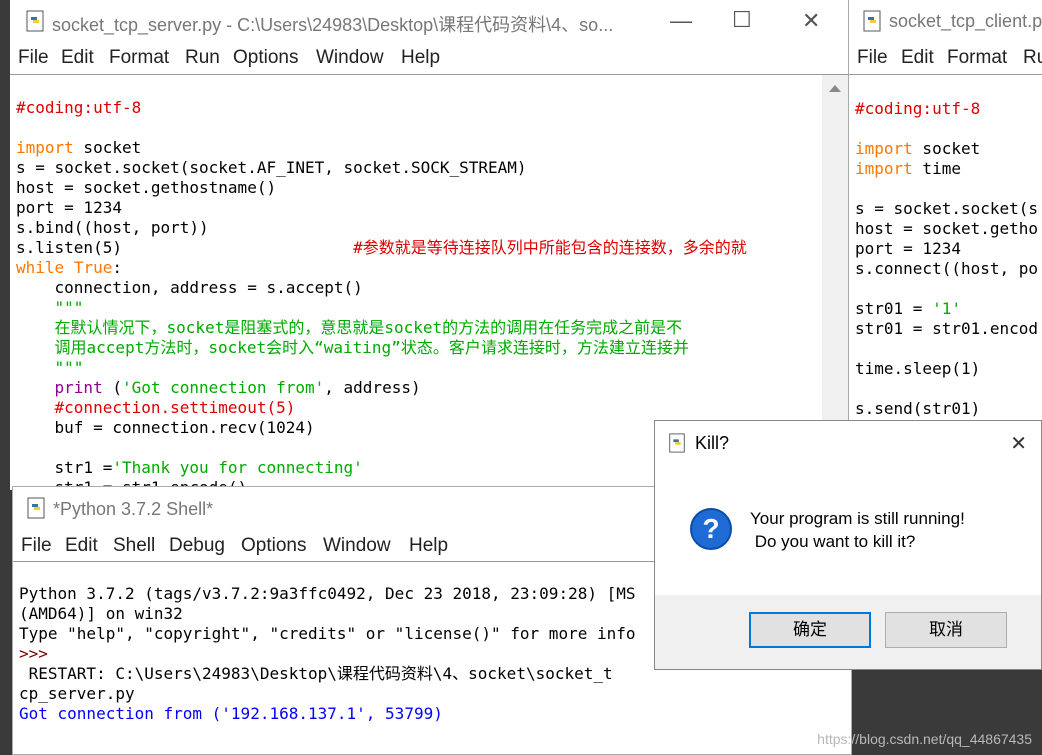  What do you see at coordinates (712, 443) in the screenshot?
I see `dialog-title: Kill?` at bounding box center [712, 443].